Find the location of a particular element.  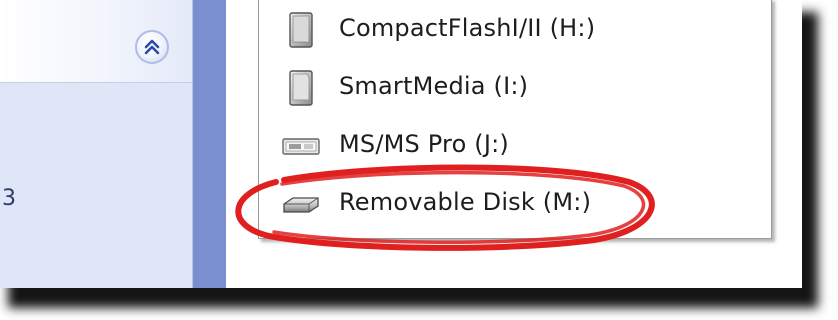

drive-label: CompactFlashI/II (H:) is located at coordinates (467, 28).